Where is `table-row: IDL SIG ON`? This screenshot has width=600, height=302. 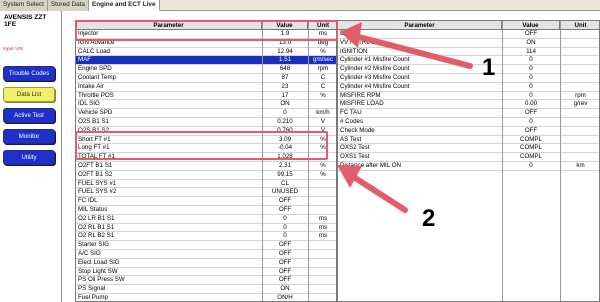
table-row: IDL SIG ON is located at coordinates (206, 105).